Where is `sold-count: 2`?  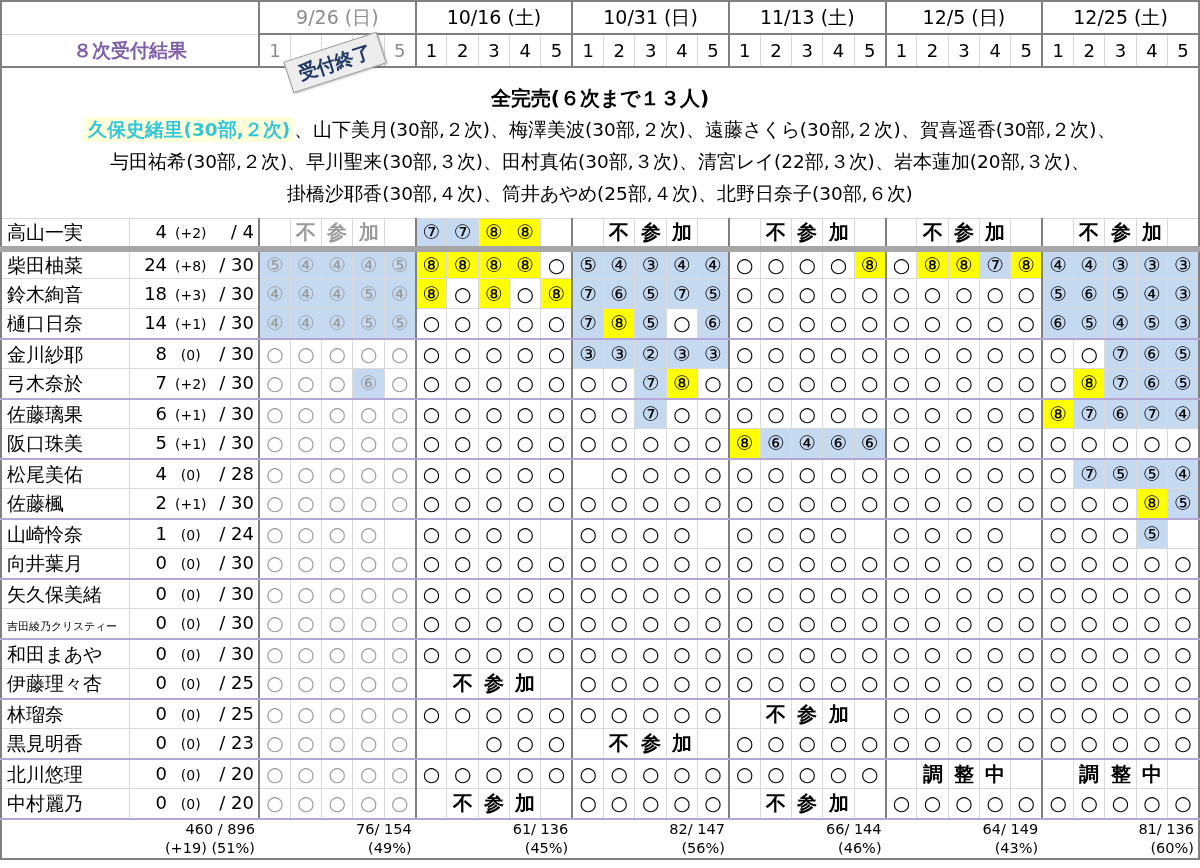
sold-count: 2 is located at coordinates (161, 503).